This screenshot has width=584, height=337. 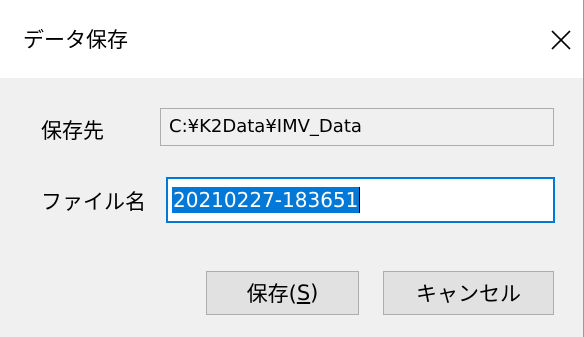 What do you see at coordinates (75, 40) in the screenshot?
I see `window-title: データ保存` at bounding box center [75, 40].